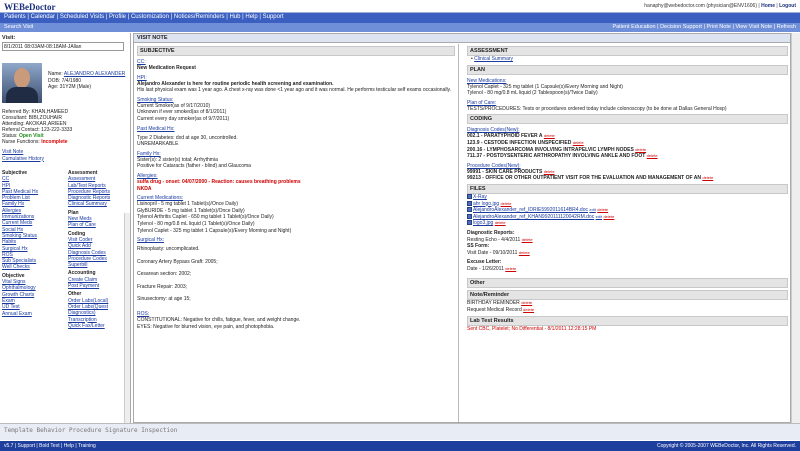 The image size is (800, 451). I want to click on nav-support: Support, so click(273, 17).